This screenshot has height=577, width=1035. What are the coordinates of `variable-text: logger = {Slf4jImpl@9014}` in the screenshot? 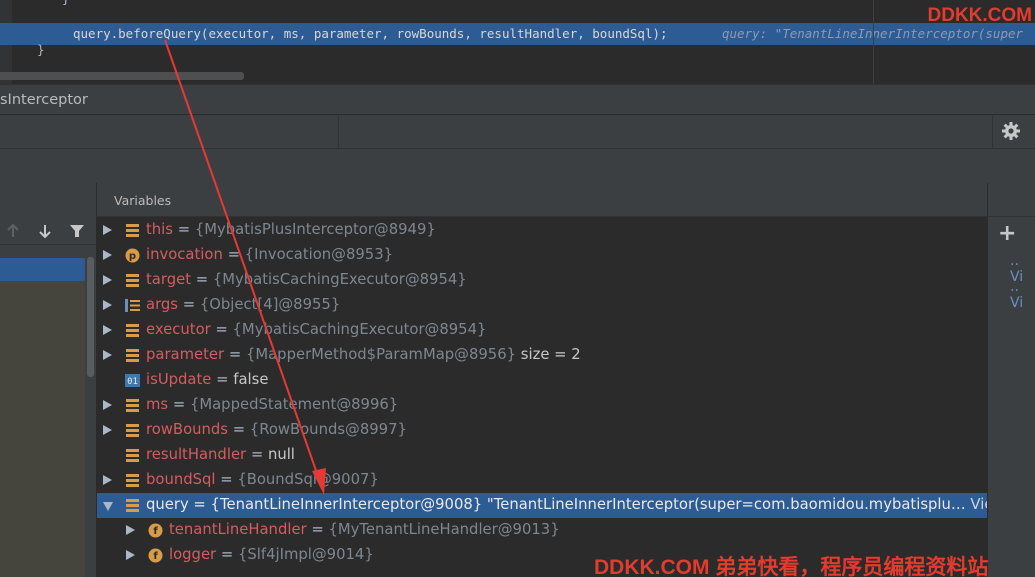 It's located at (271, 554).